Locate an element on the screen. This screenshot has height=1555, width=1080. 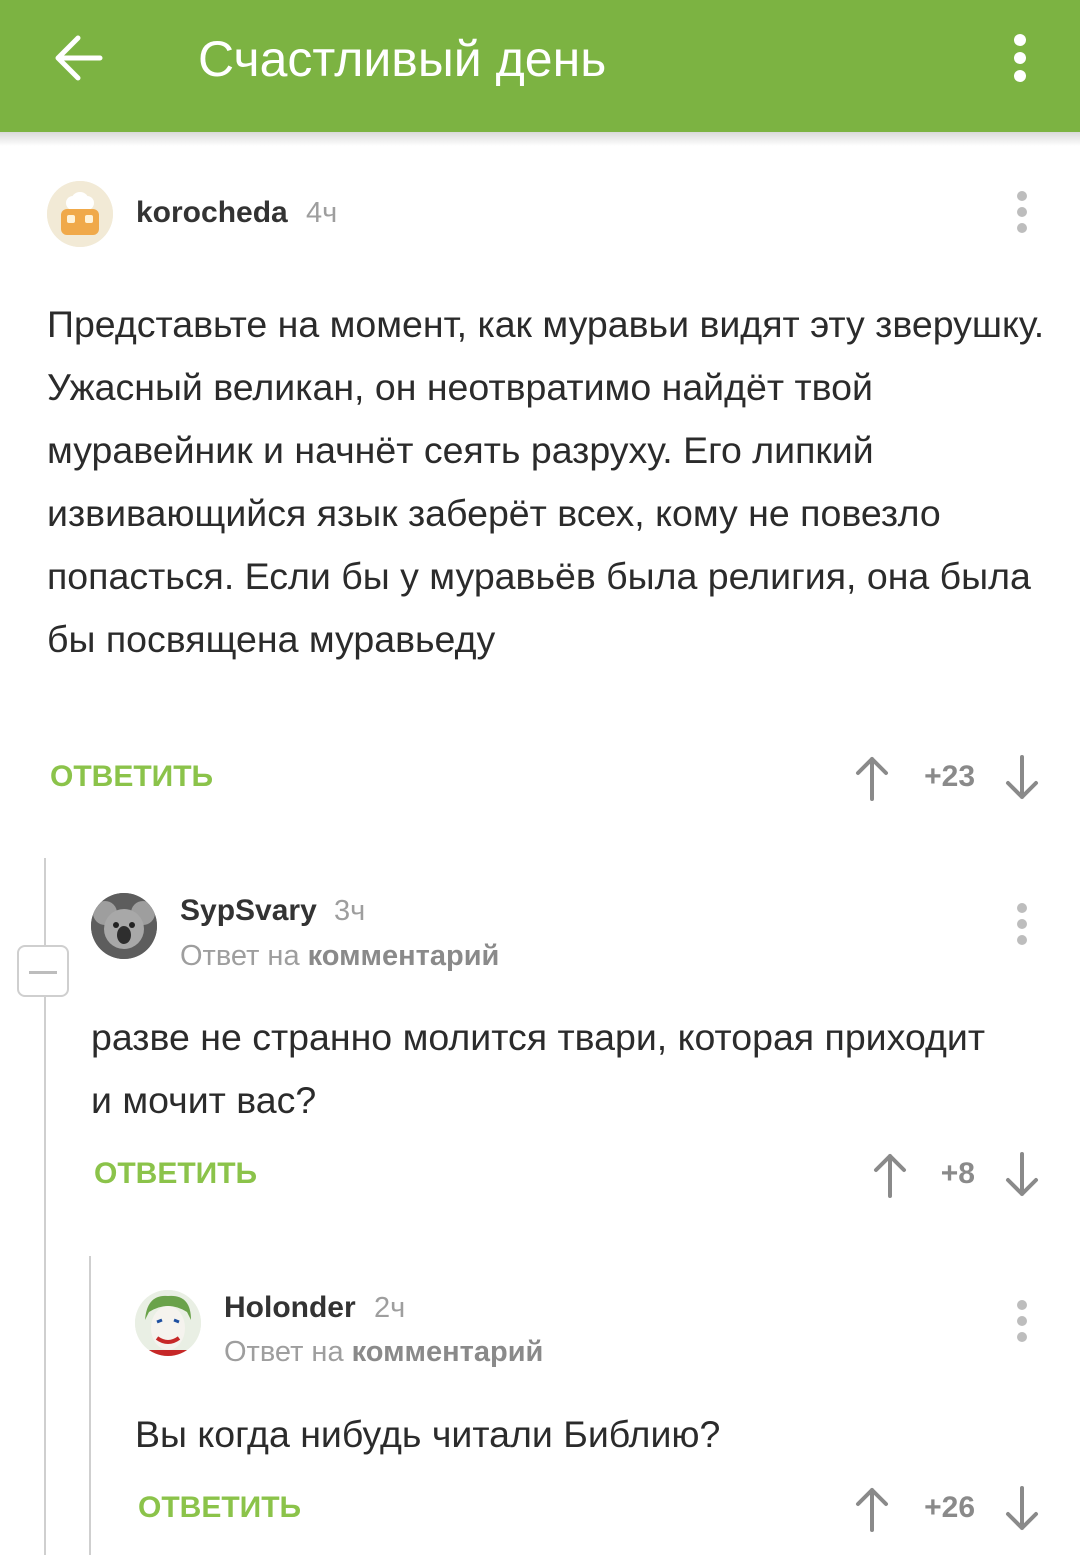
app-bar: Счастливый день is located at coordinates (540, 66).